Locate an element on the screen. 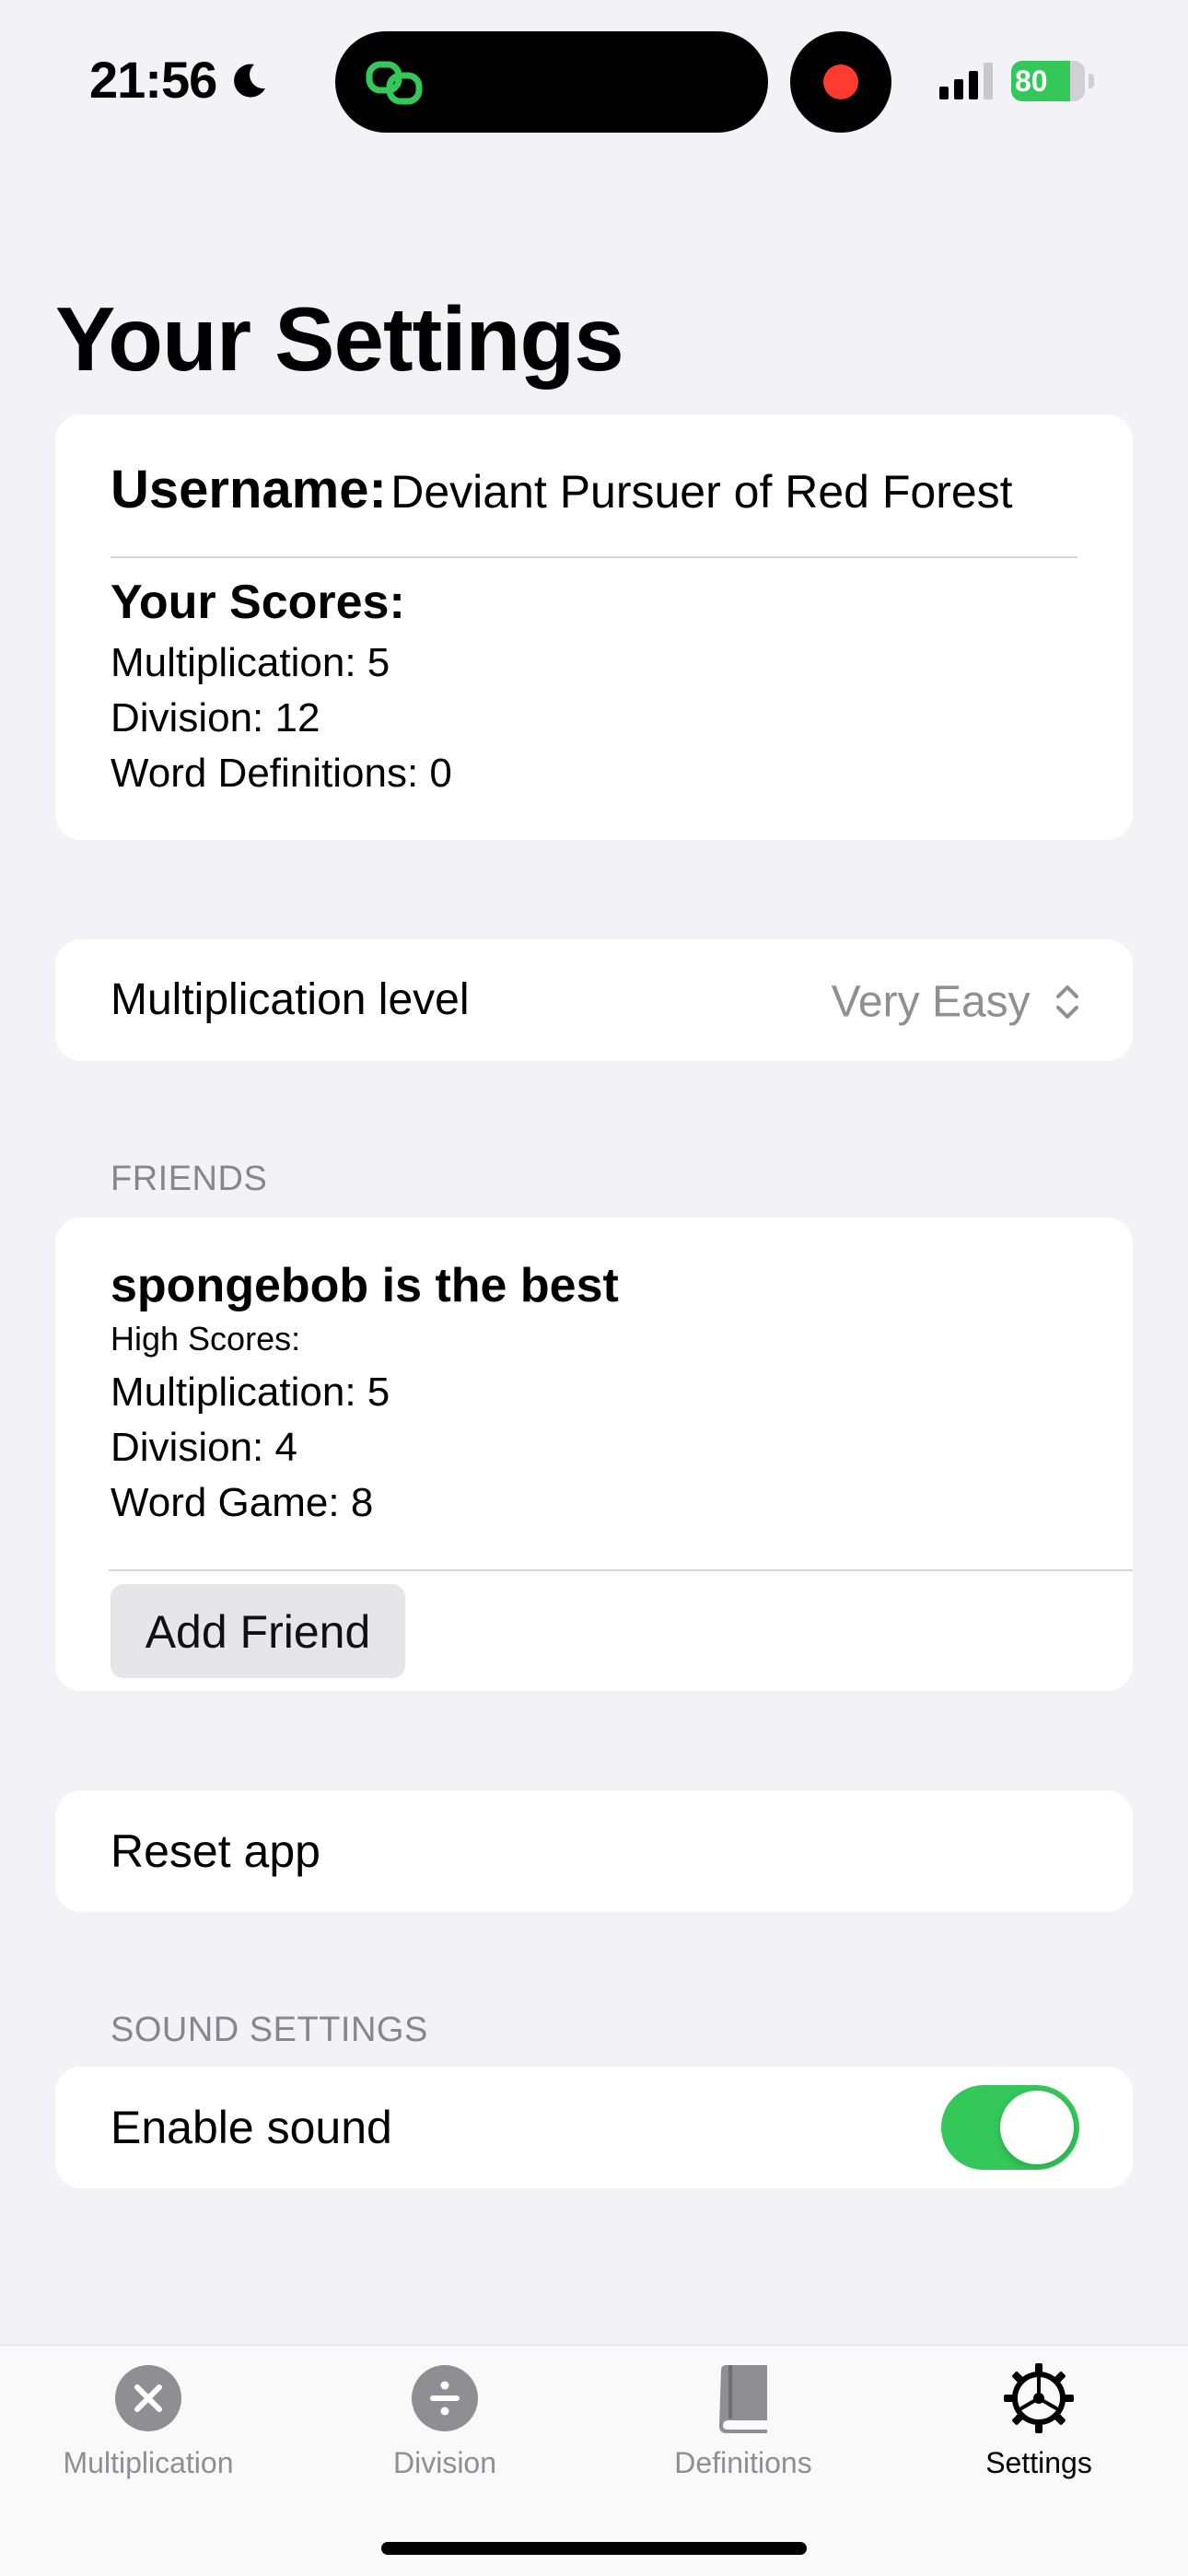 The height and width of the screenshot is (2576, 1188). battery-percent: 80 is located at coordinates (1031, 81).